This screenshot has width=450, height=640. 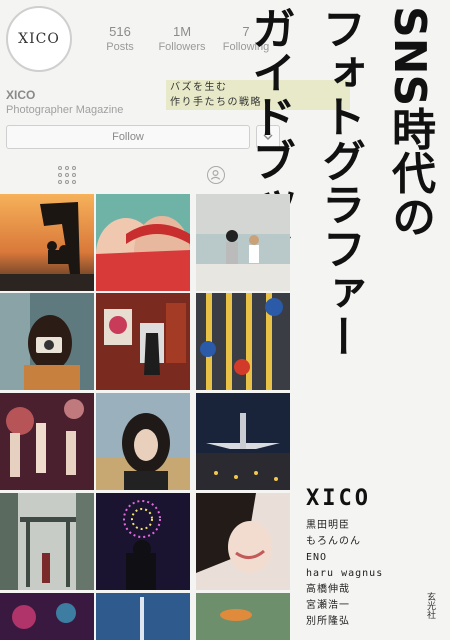 What do you see at coordinates (328, 621) in the screenshot?
I see `contributor: 別所隆弘` at bounding box center [328, 621].